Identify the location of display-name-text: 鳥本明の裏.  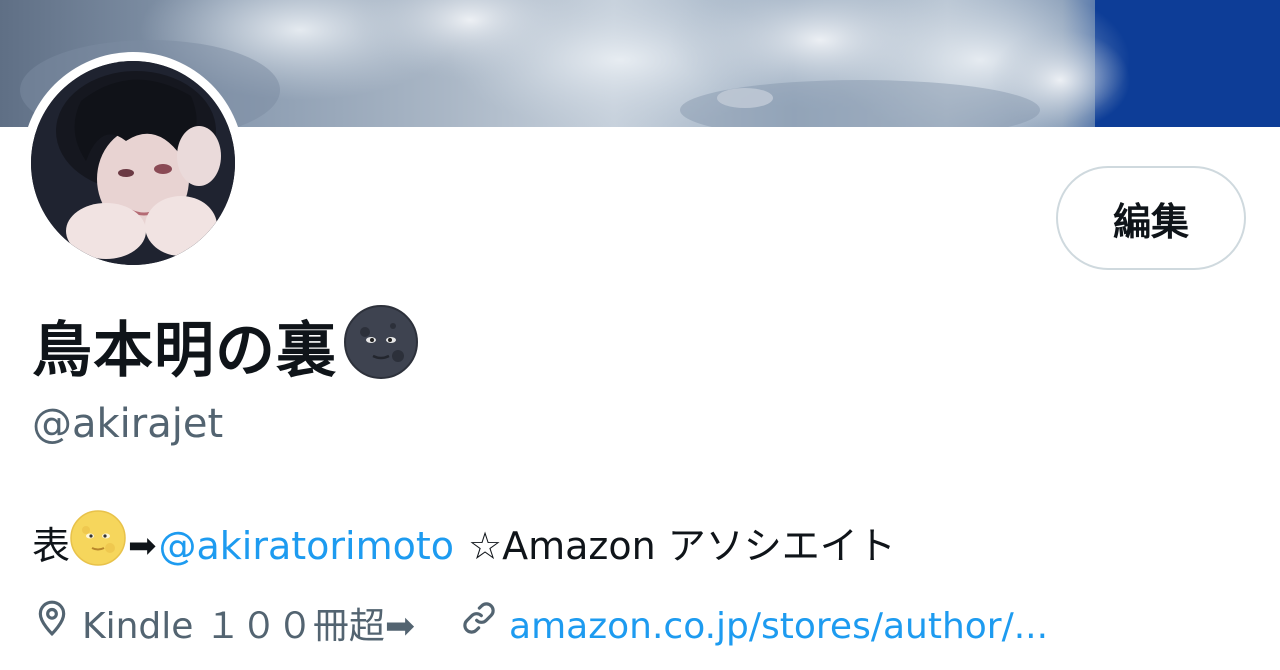
(184, 351).